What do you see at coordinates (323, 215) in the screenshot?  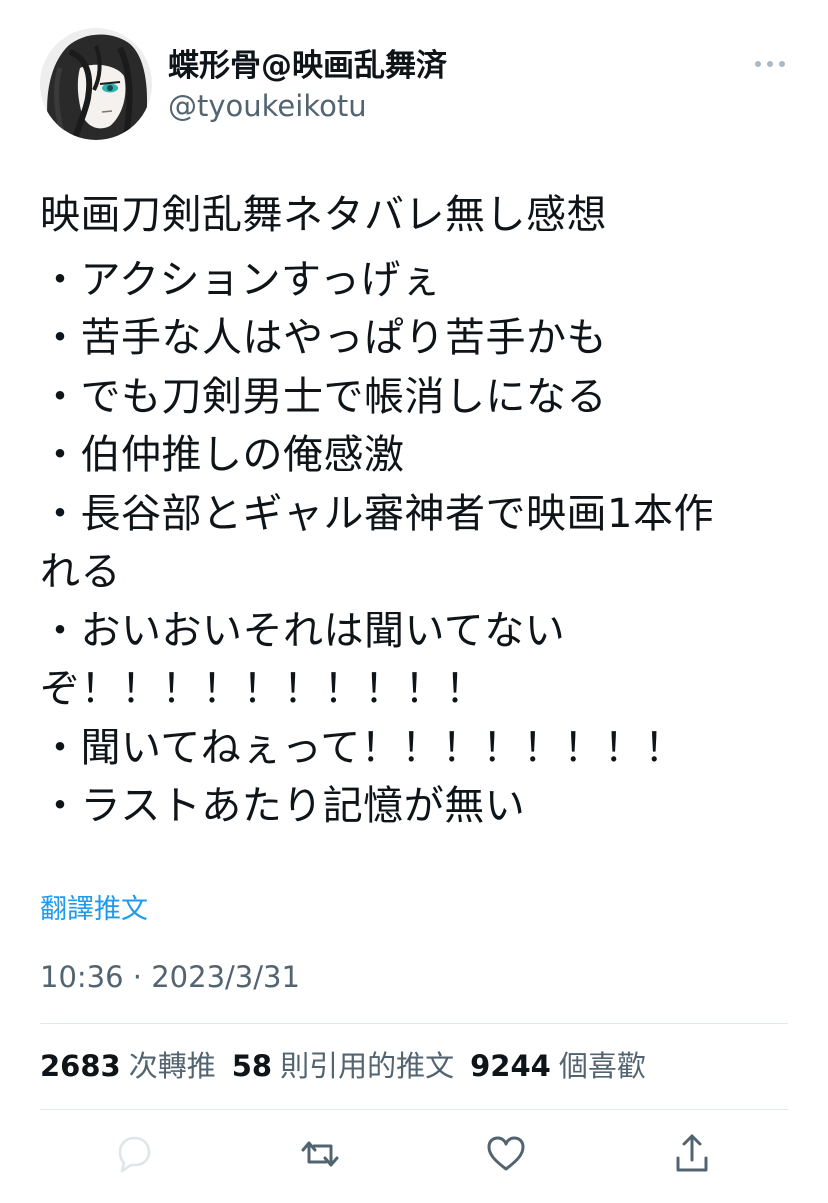 I see `tweet-line: 映画刀剣乱舞ネタバレ無し感想` at bounding box center [323, 215].